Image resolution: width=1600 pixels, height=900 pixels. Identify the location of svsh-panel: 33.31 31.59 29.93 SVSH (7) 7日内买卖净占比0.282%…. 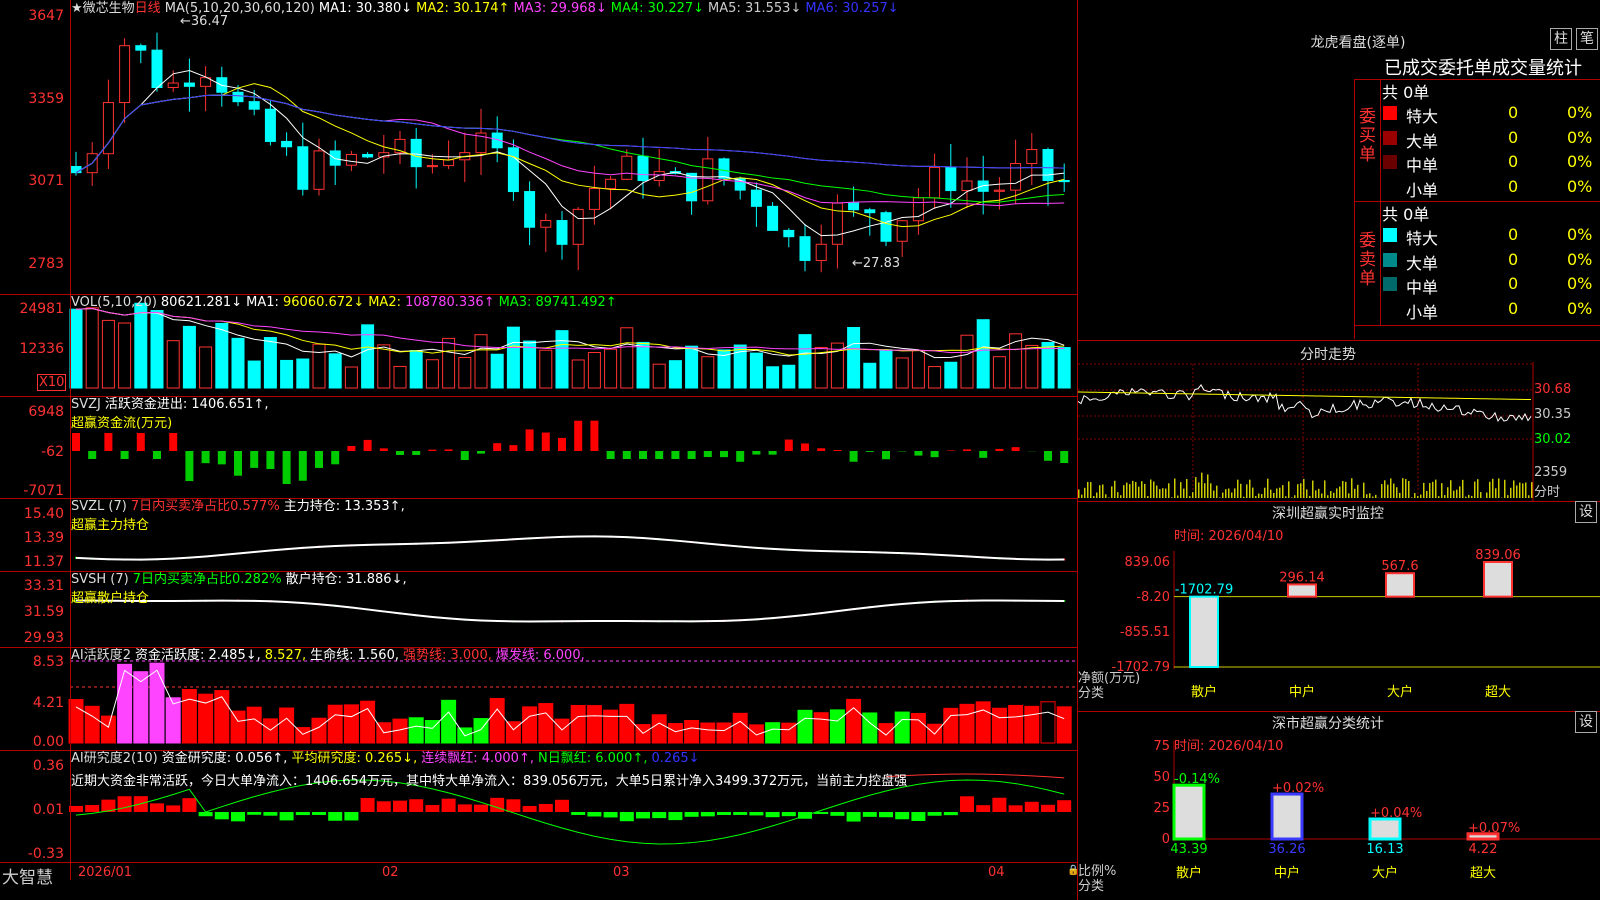
(538, 609).